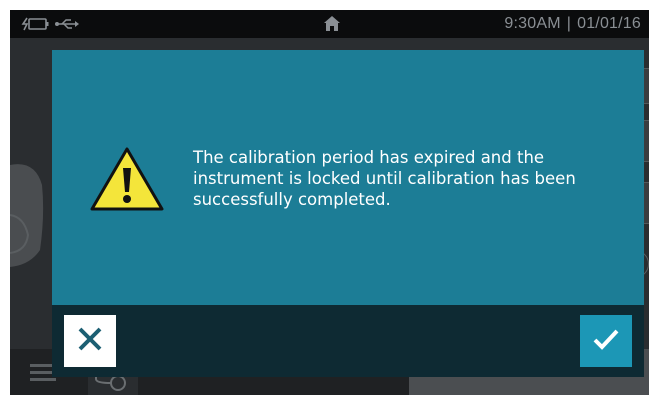 The width and height of the screenshot is (657, 399). I want to click on warning-icon, so click(127, 181).